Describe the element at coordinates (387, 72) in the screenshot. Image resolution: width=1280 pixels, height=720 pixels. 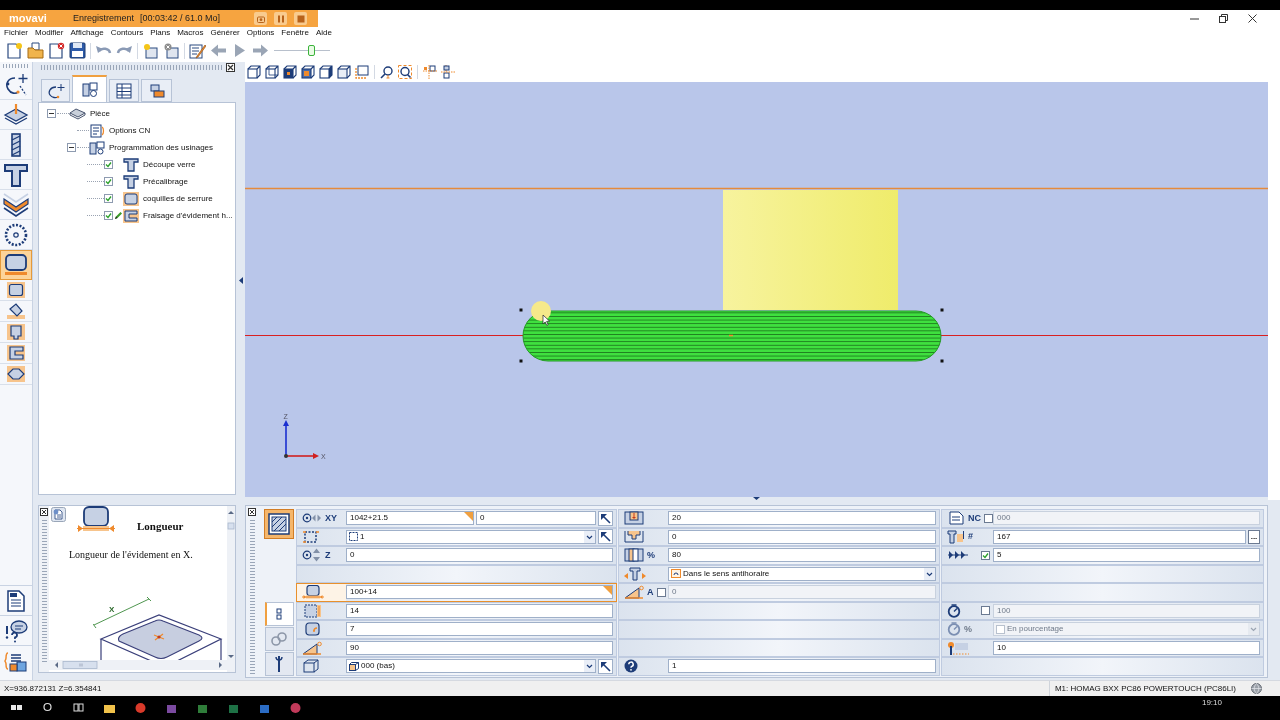
I see `zoom-icon` at that location.